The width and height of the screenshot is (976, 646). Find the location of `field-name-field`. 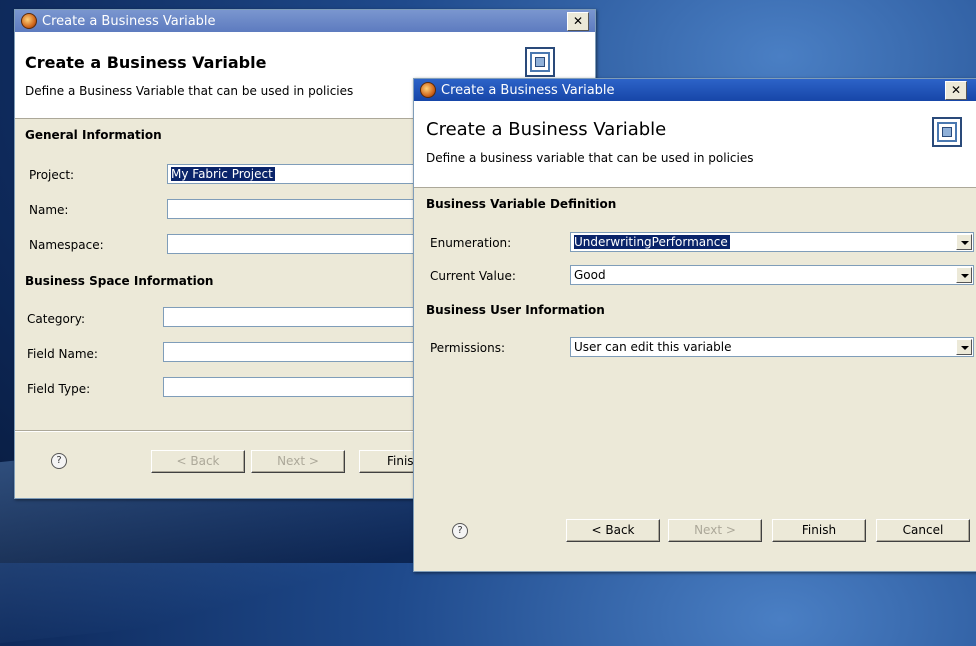

field-name-field is located at coordinates (295, 352).